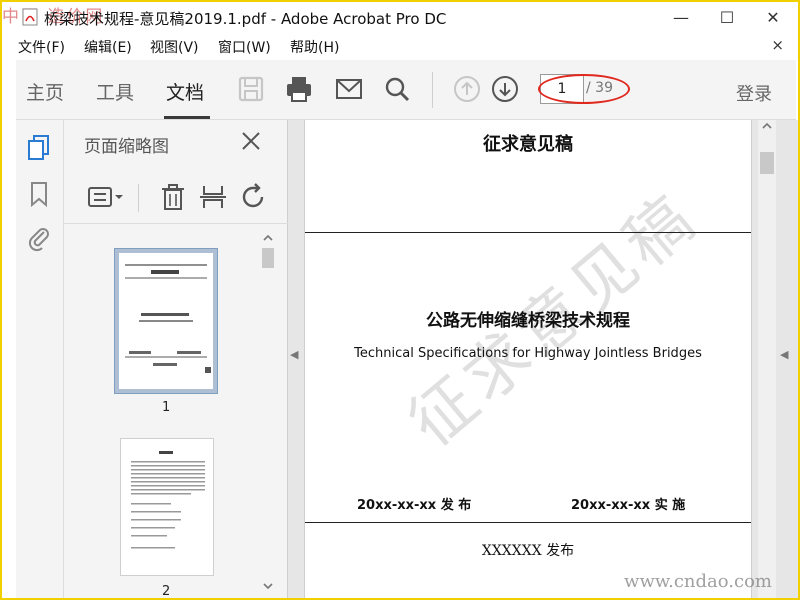 This screenshot has width=800, height=600. Describe the element at coordinates (528, 321) in the screenshot. I see `document-title-cn: 公路无伸缩缝桥梁技术规程` at that location.